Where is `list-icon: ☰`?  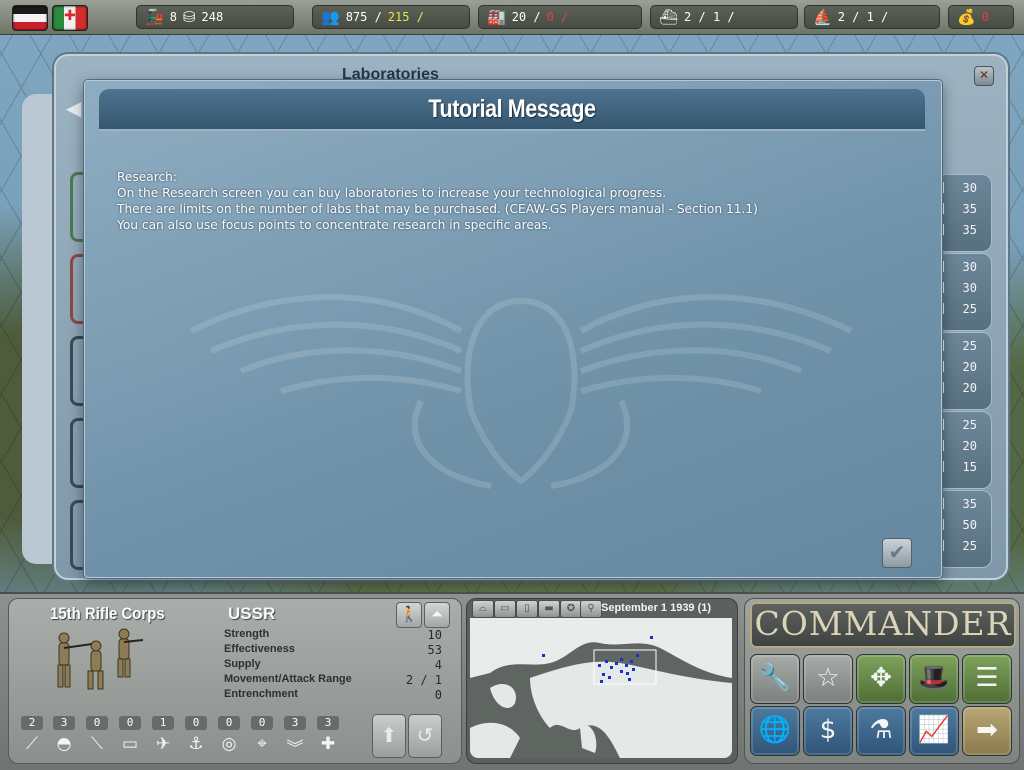 list-icon: ☰ is located at coordinates (987, 678).